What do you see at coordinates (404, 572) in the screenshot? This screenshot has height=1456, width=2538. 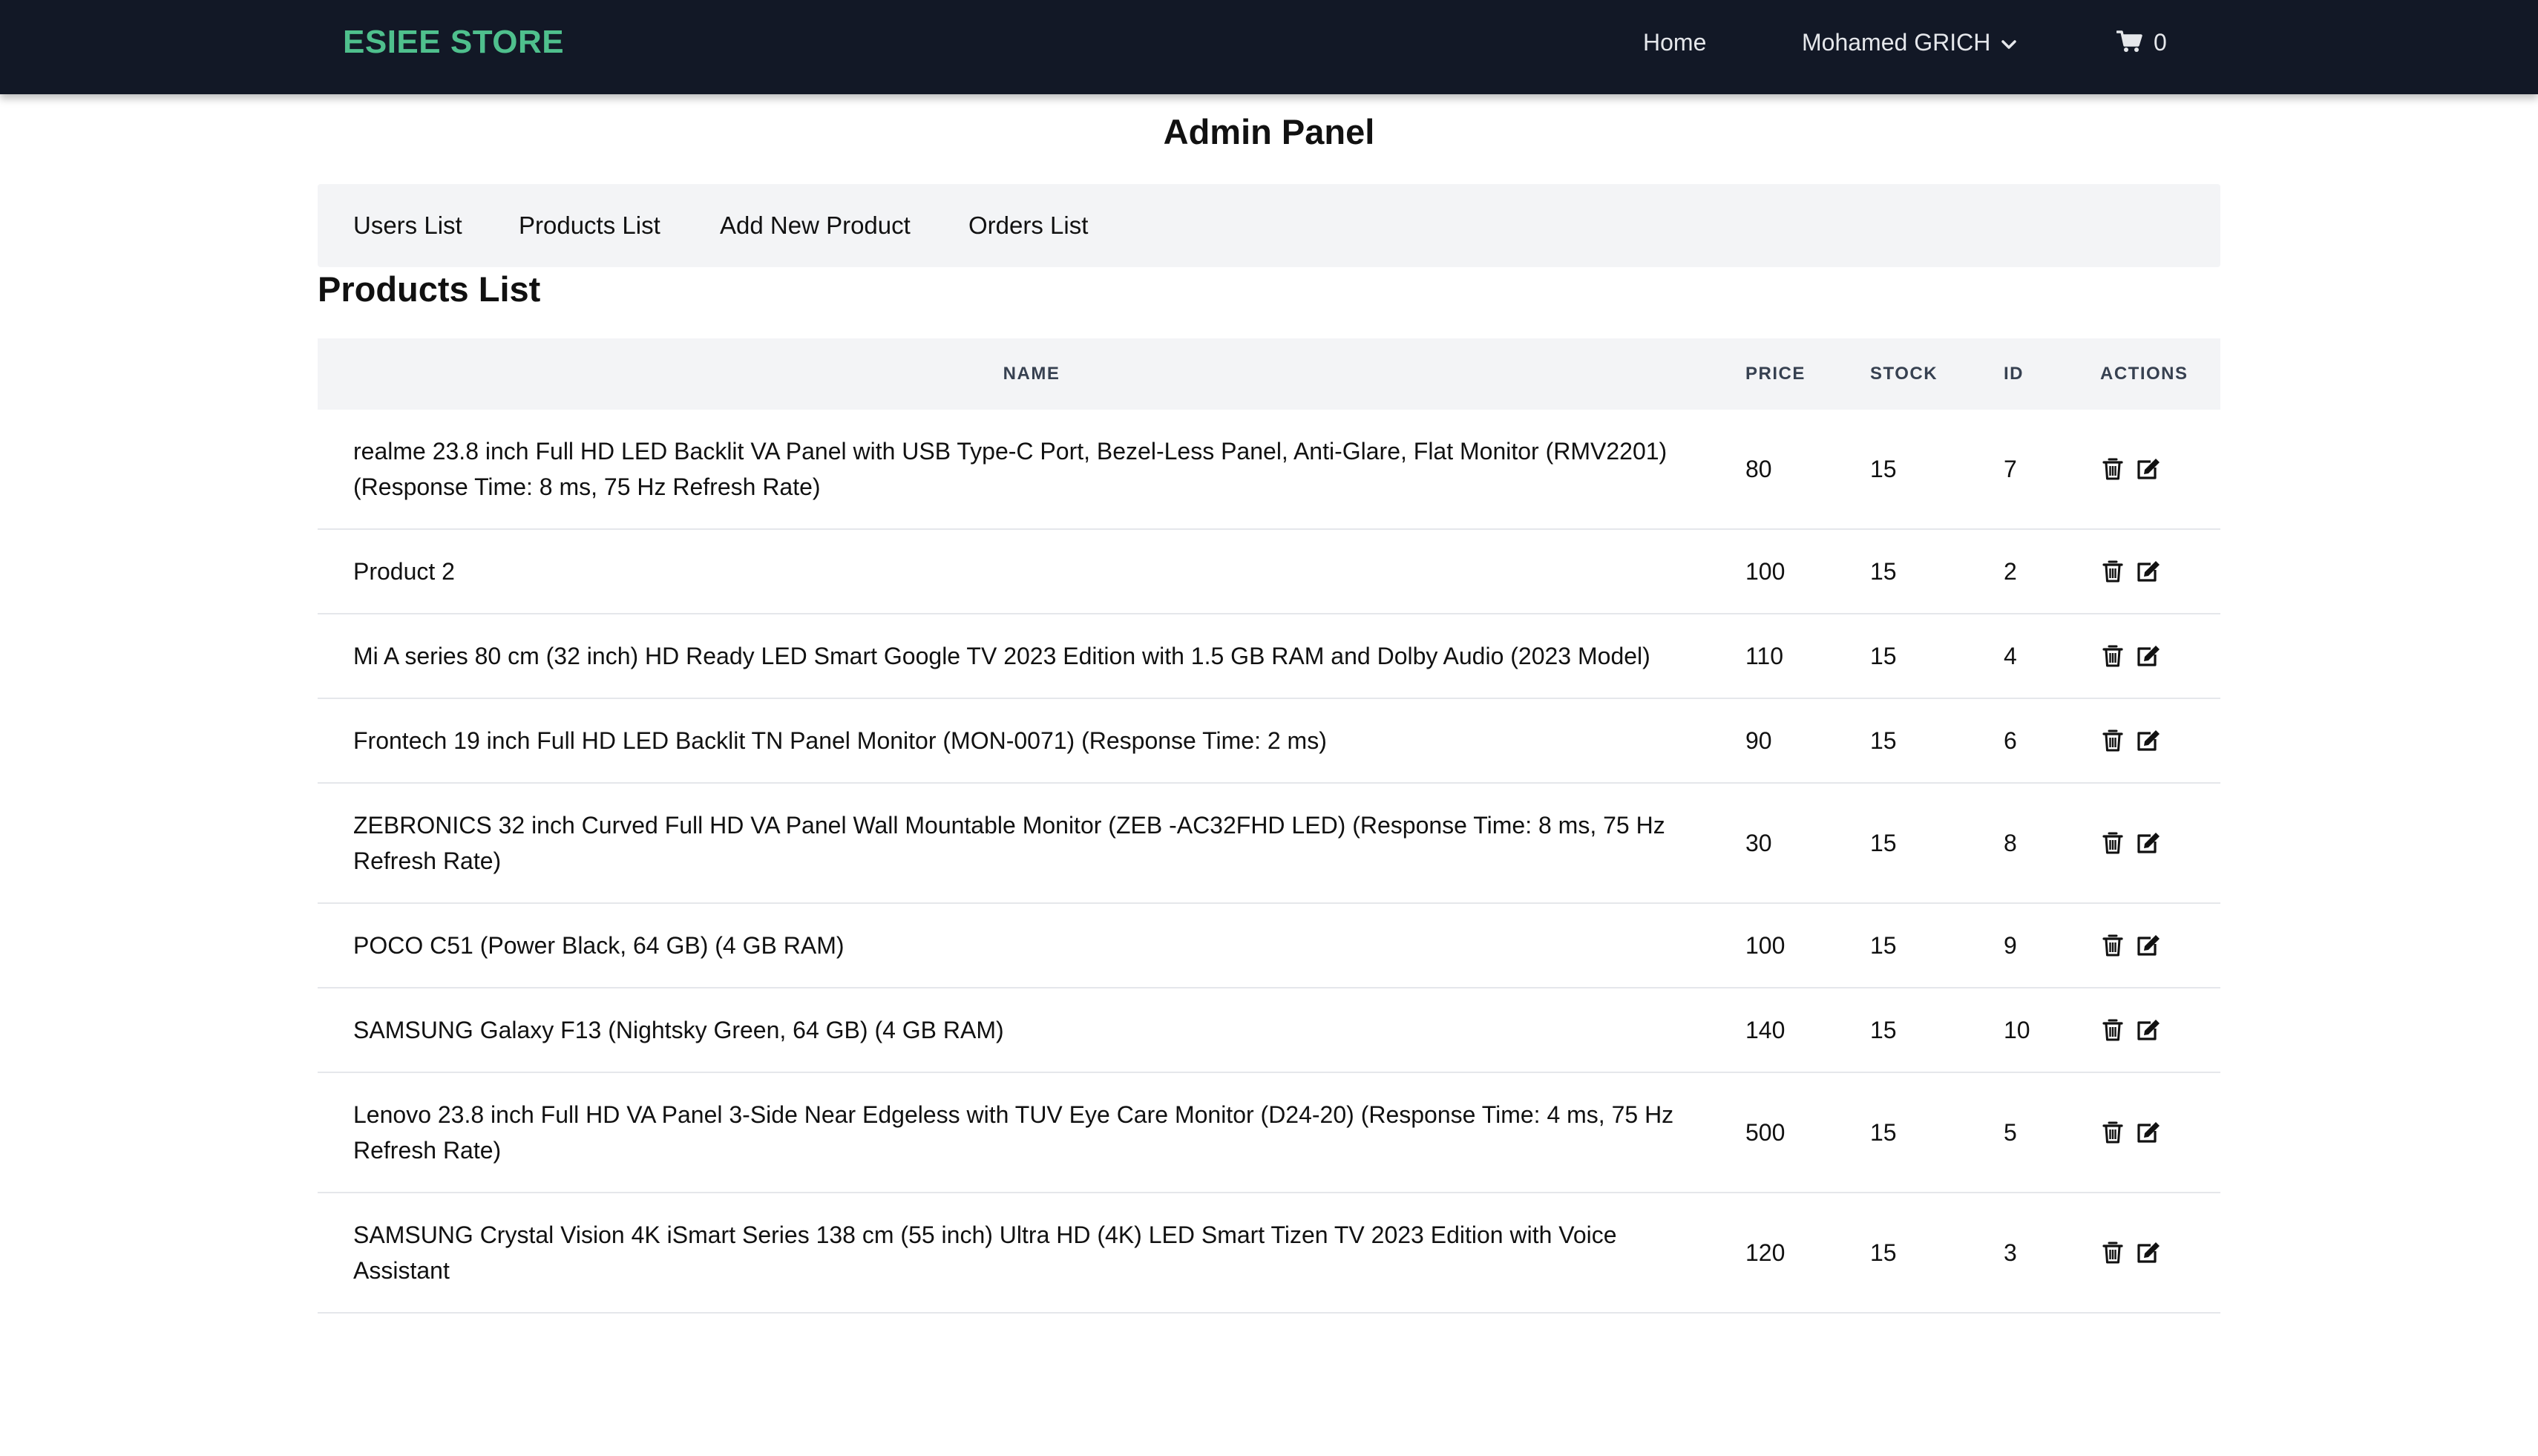 I see `product-name: Product 2` at bounding box center [404, 572].